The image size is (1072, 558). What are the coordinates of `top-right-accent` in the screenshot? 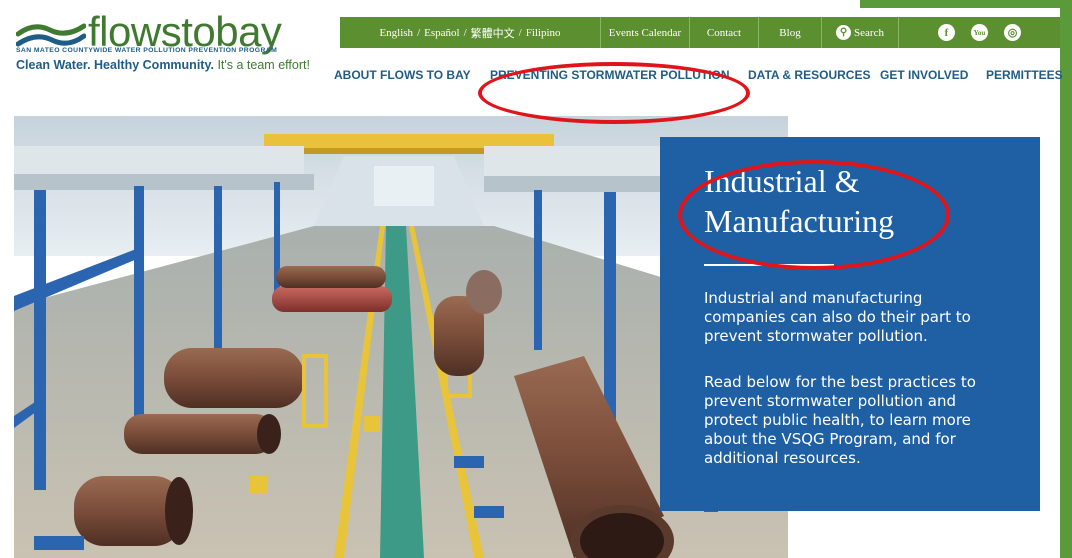 It's located at (966, 4).